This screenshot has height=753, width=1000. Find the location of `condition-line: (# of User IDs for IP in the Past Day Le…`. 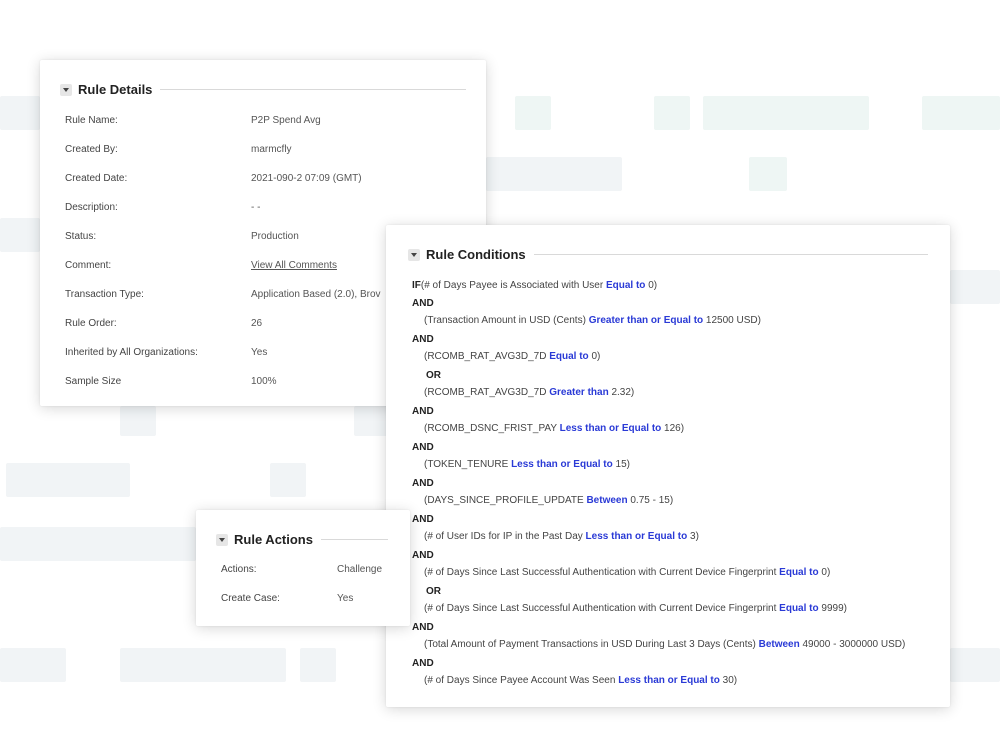

condition-line: (# of User IDs for IP in the Past Day Le… is located at coordinates (561, 536).